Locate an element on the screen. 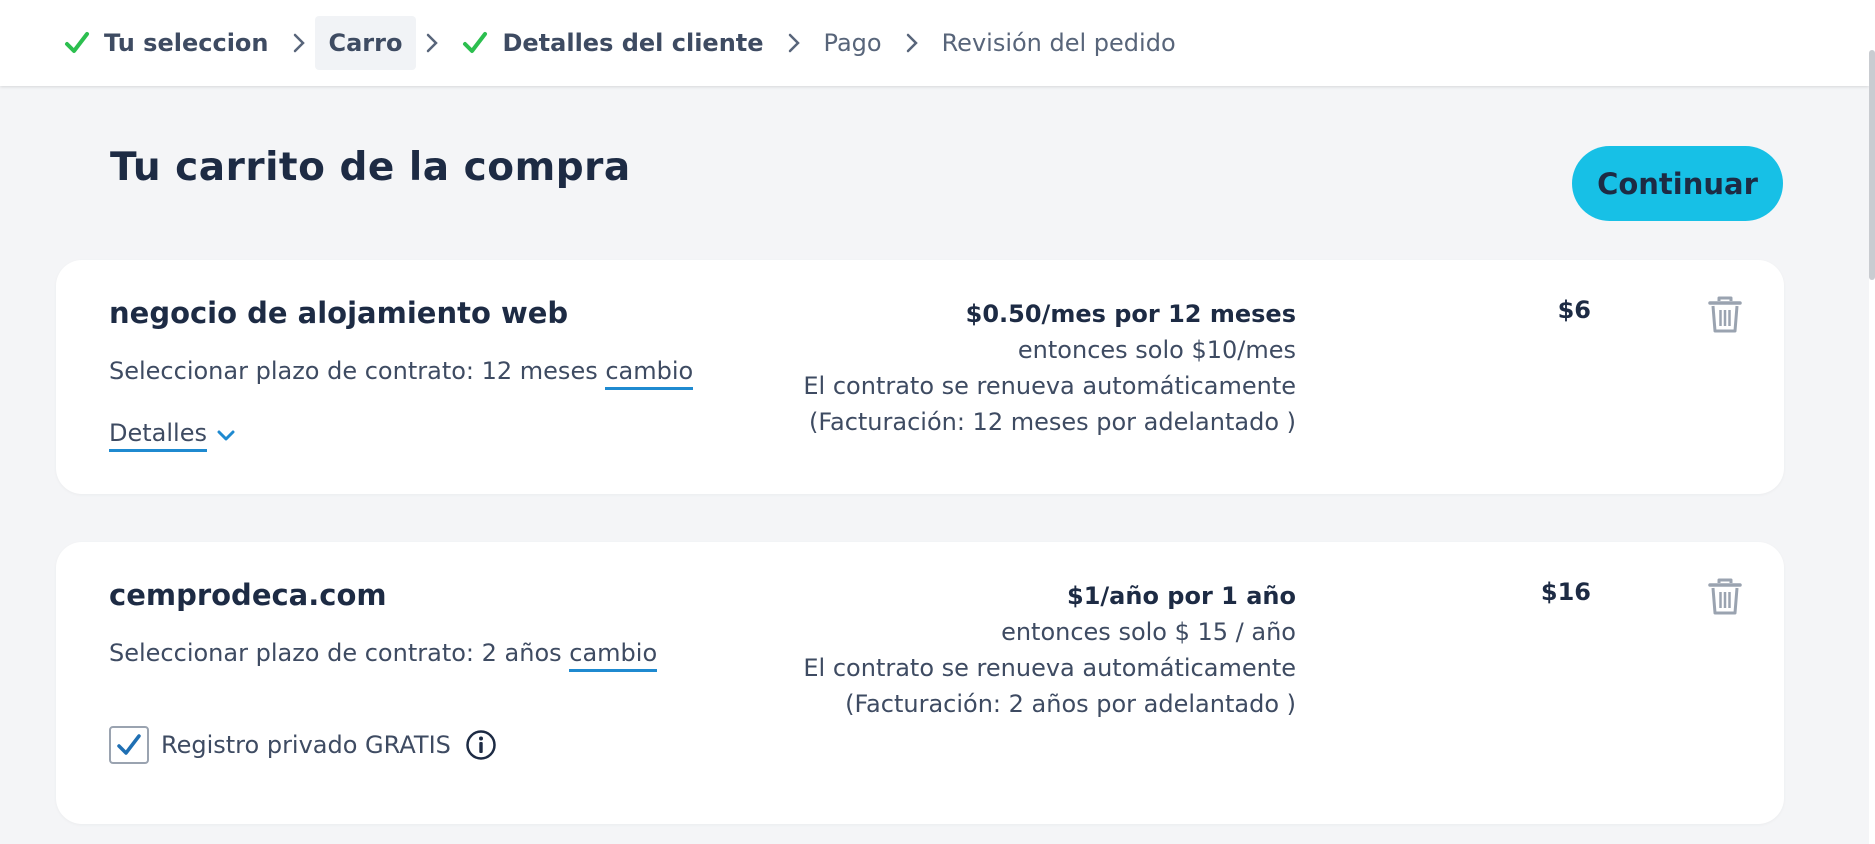 The width and height of the screenshot is (1875, 844). breadcrumb-step-cart: Carro is located at coordinates (365, 43).